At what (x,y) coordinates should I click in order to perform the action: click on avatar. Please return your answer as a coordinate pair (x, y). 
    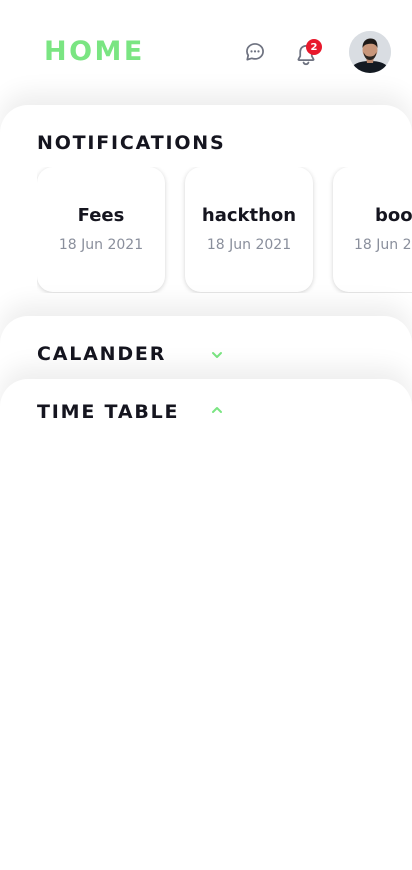
    Looking at the image, I should click on (370, 52).